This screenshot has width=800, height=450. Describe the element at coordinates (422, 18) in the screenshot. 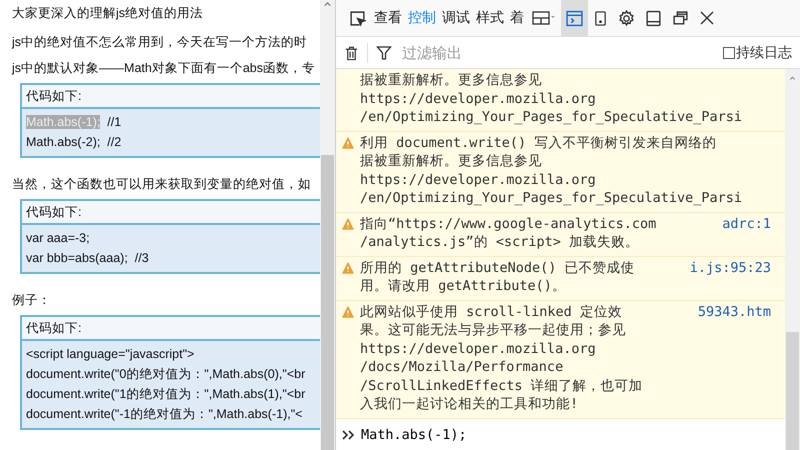

I see `devtools-tab: 控制` at that location.